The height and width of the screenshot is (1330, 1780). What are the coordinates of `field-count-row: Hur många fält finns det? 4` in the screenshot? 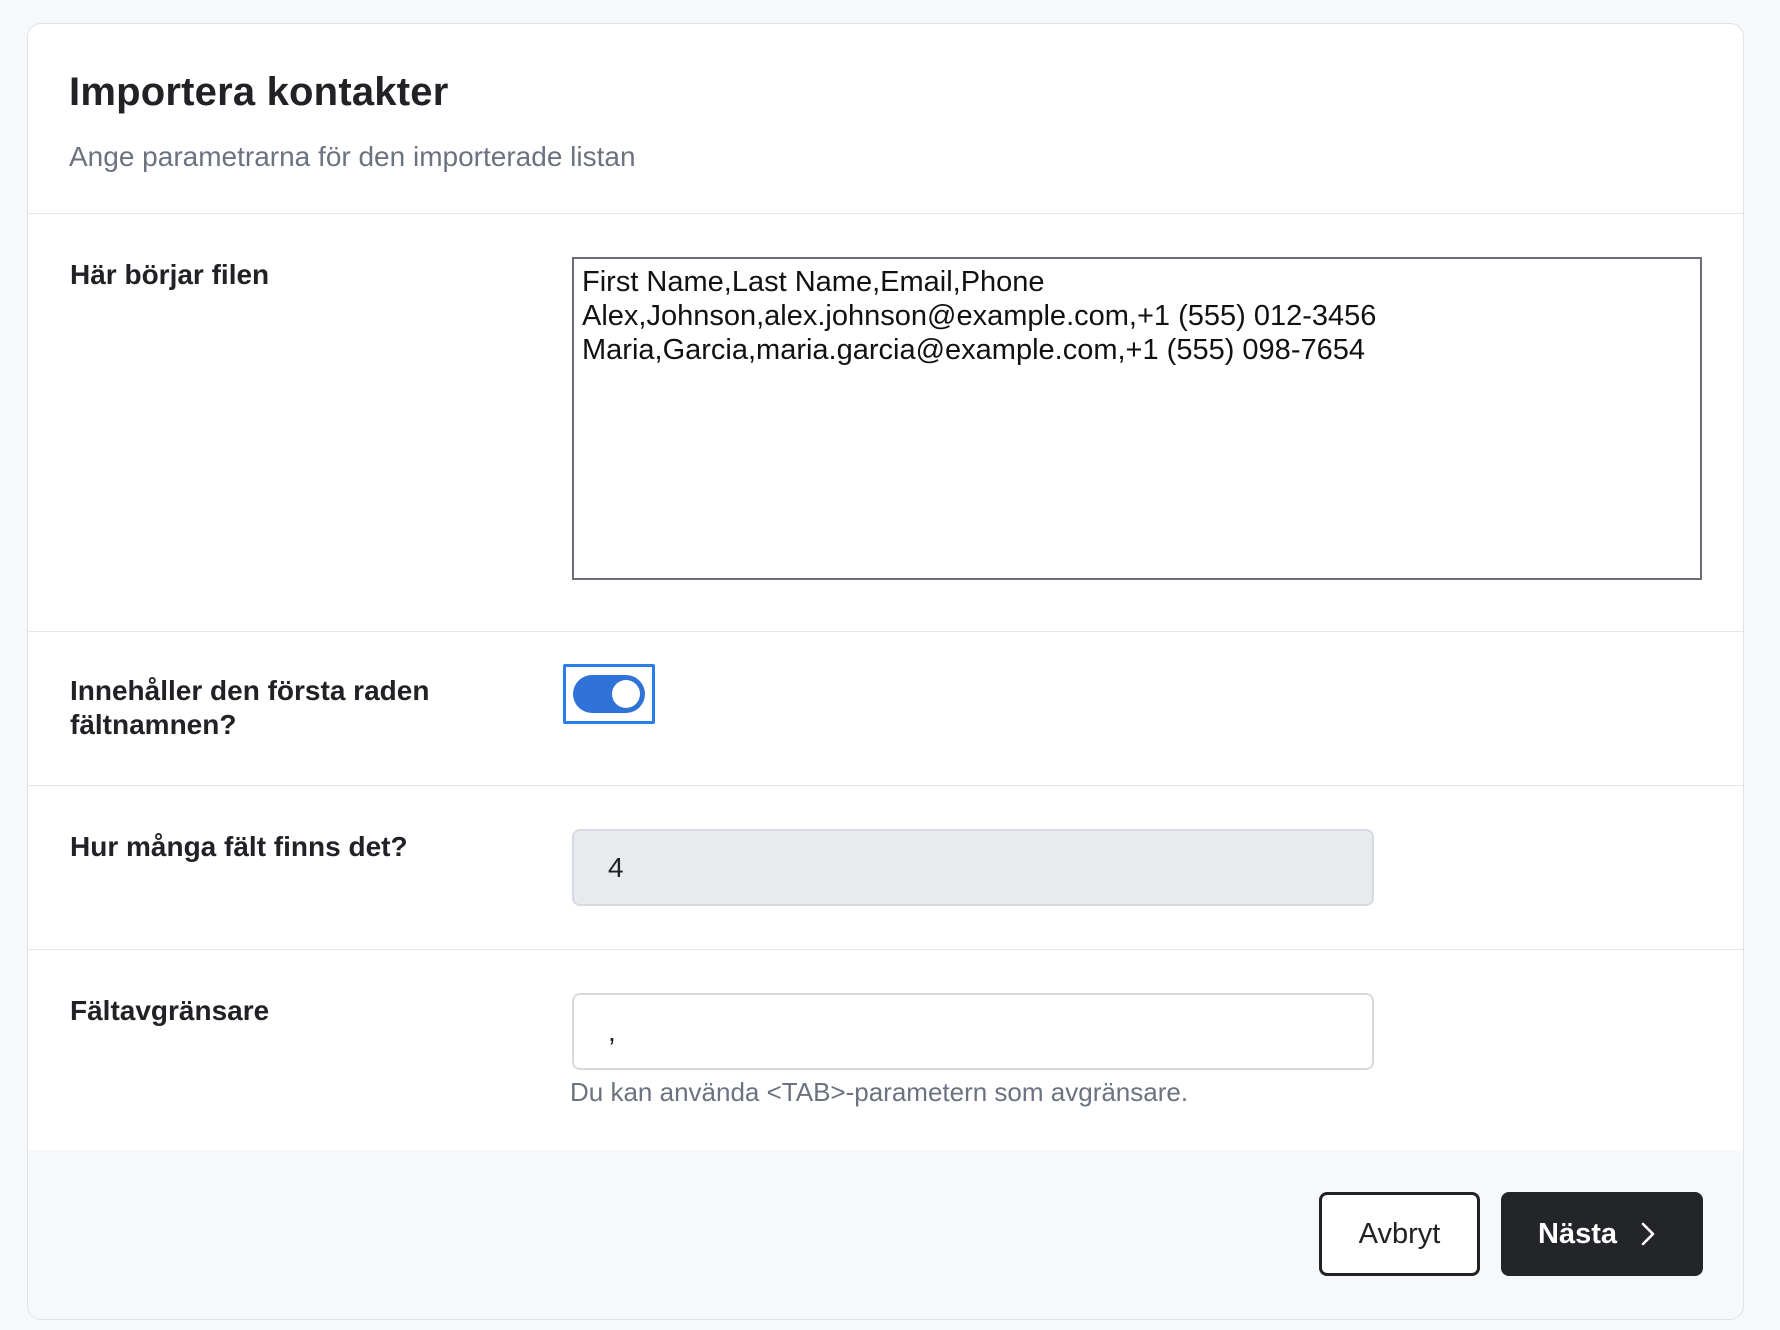 It's located at (885, 868).